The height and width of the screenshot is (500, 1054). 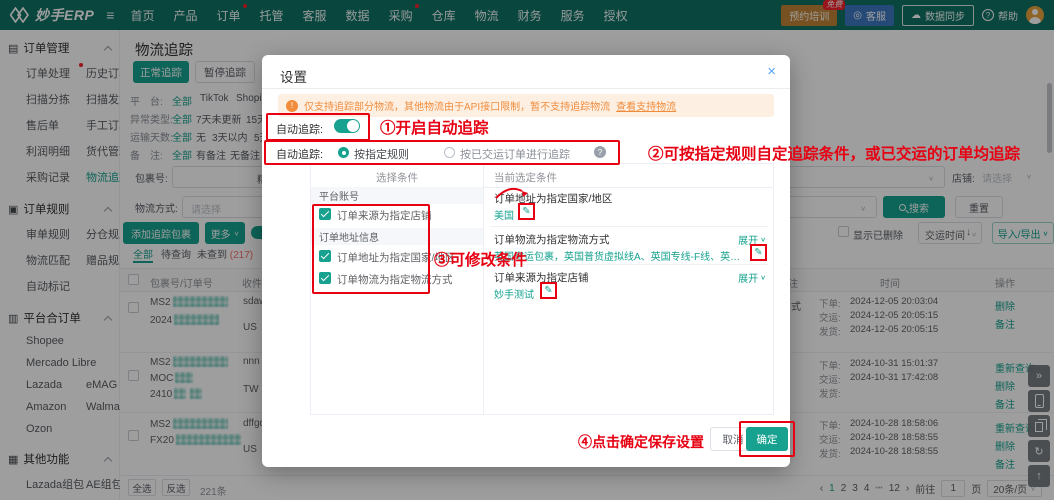 What do you see at coordinates (767, 439) in the screenshot?
I see `annotation-box-confirm` at bounding box center [767, 439].